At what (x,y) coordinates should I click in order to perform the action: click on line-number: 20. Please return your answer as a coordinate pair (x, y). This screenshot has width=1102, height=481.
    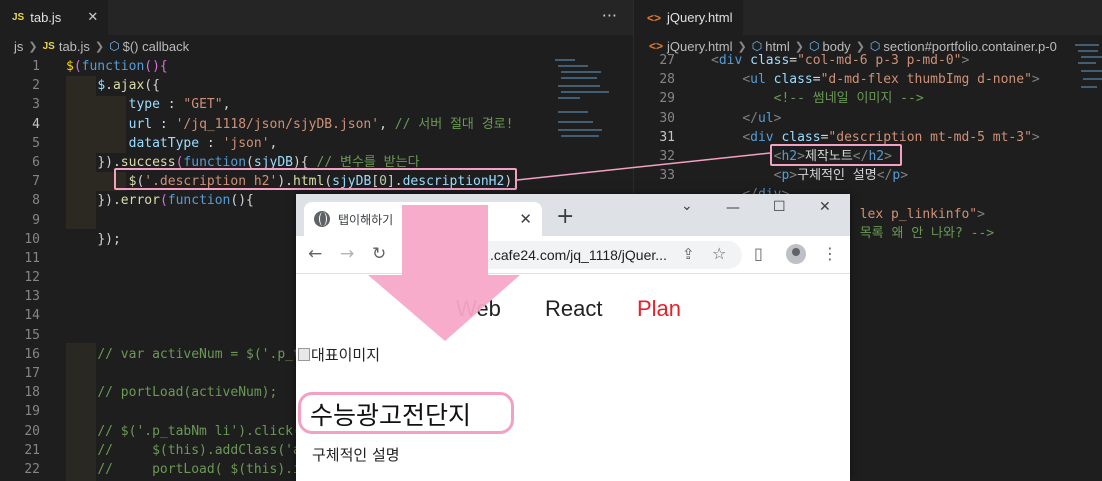
    Looking at the image, I should click on (32, 431).